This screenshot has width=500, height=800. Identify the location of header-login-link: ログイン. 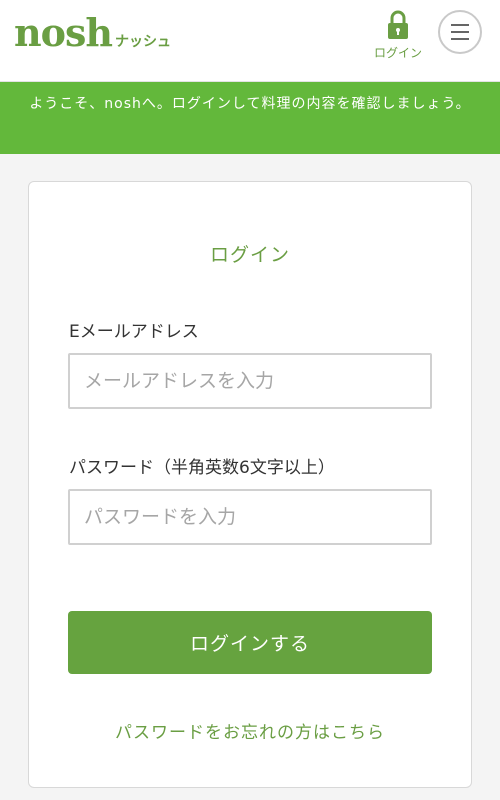
(398, 39).